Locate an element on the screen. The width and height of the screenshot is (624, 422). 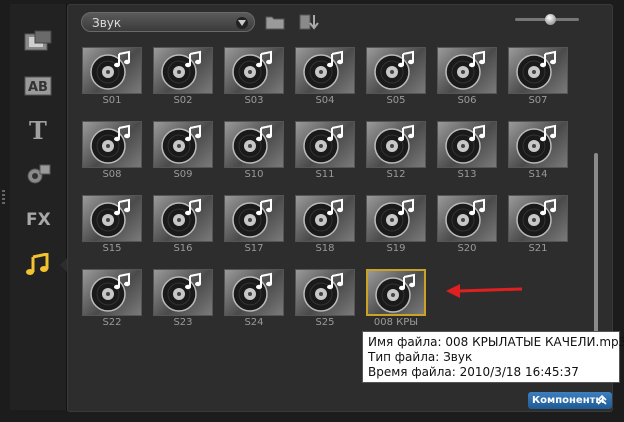
clip-thumbnail: S24 is located at coordinates (254, 299).